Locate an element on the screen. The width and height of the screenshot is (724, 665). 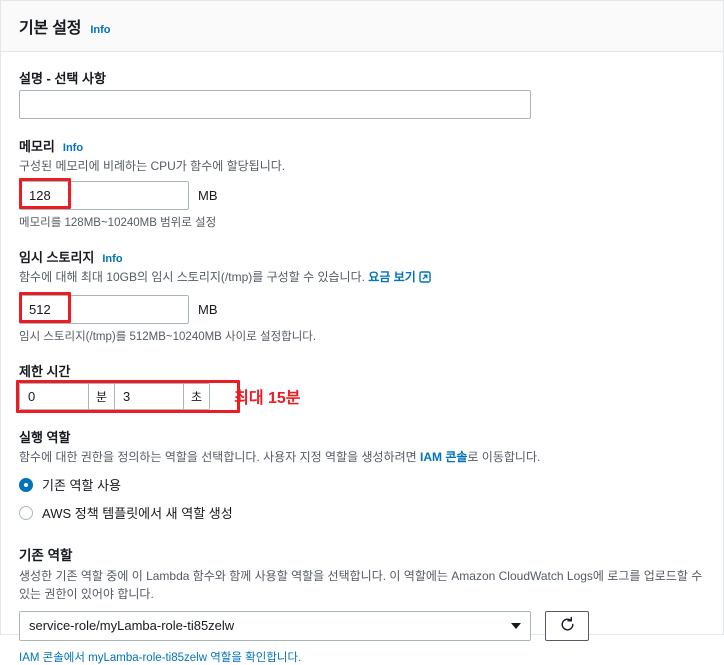
timeout-seconds-input is located at coordinates (149, 396).